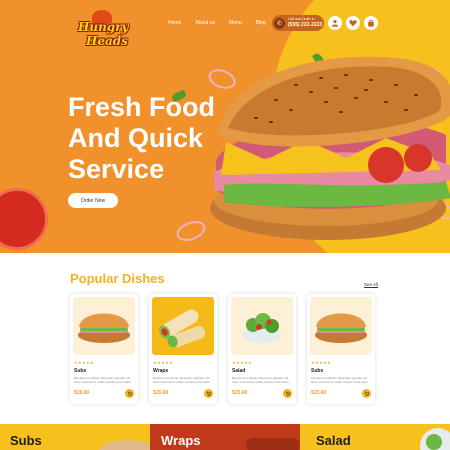  What do you see at coordinates (335, 23) in the screenshot?
I see `user-icon` at bounding box center [335, 23].